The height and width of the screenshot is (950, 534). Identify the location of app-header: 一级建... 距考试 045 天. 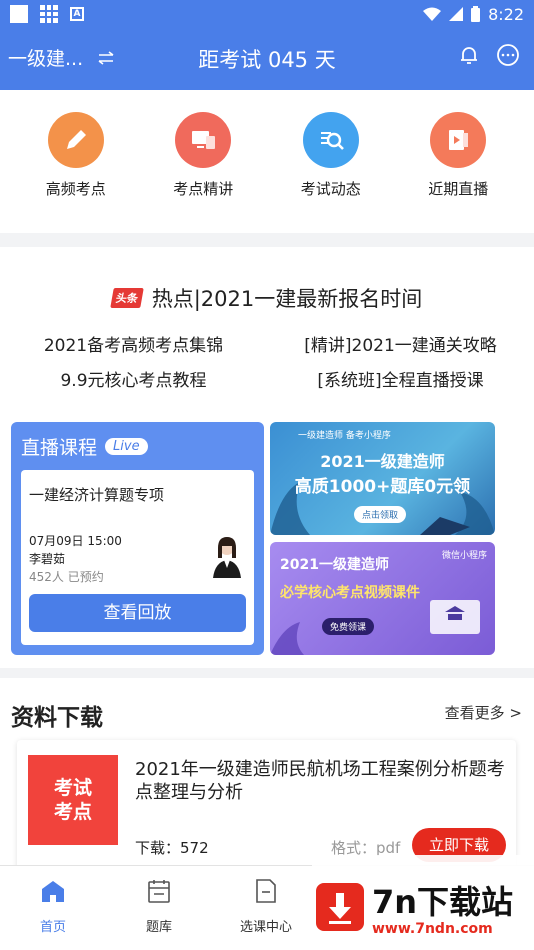
(267, 59).